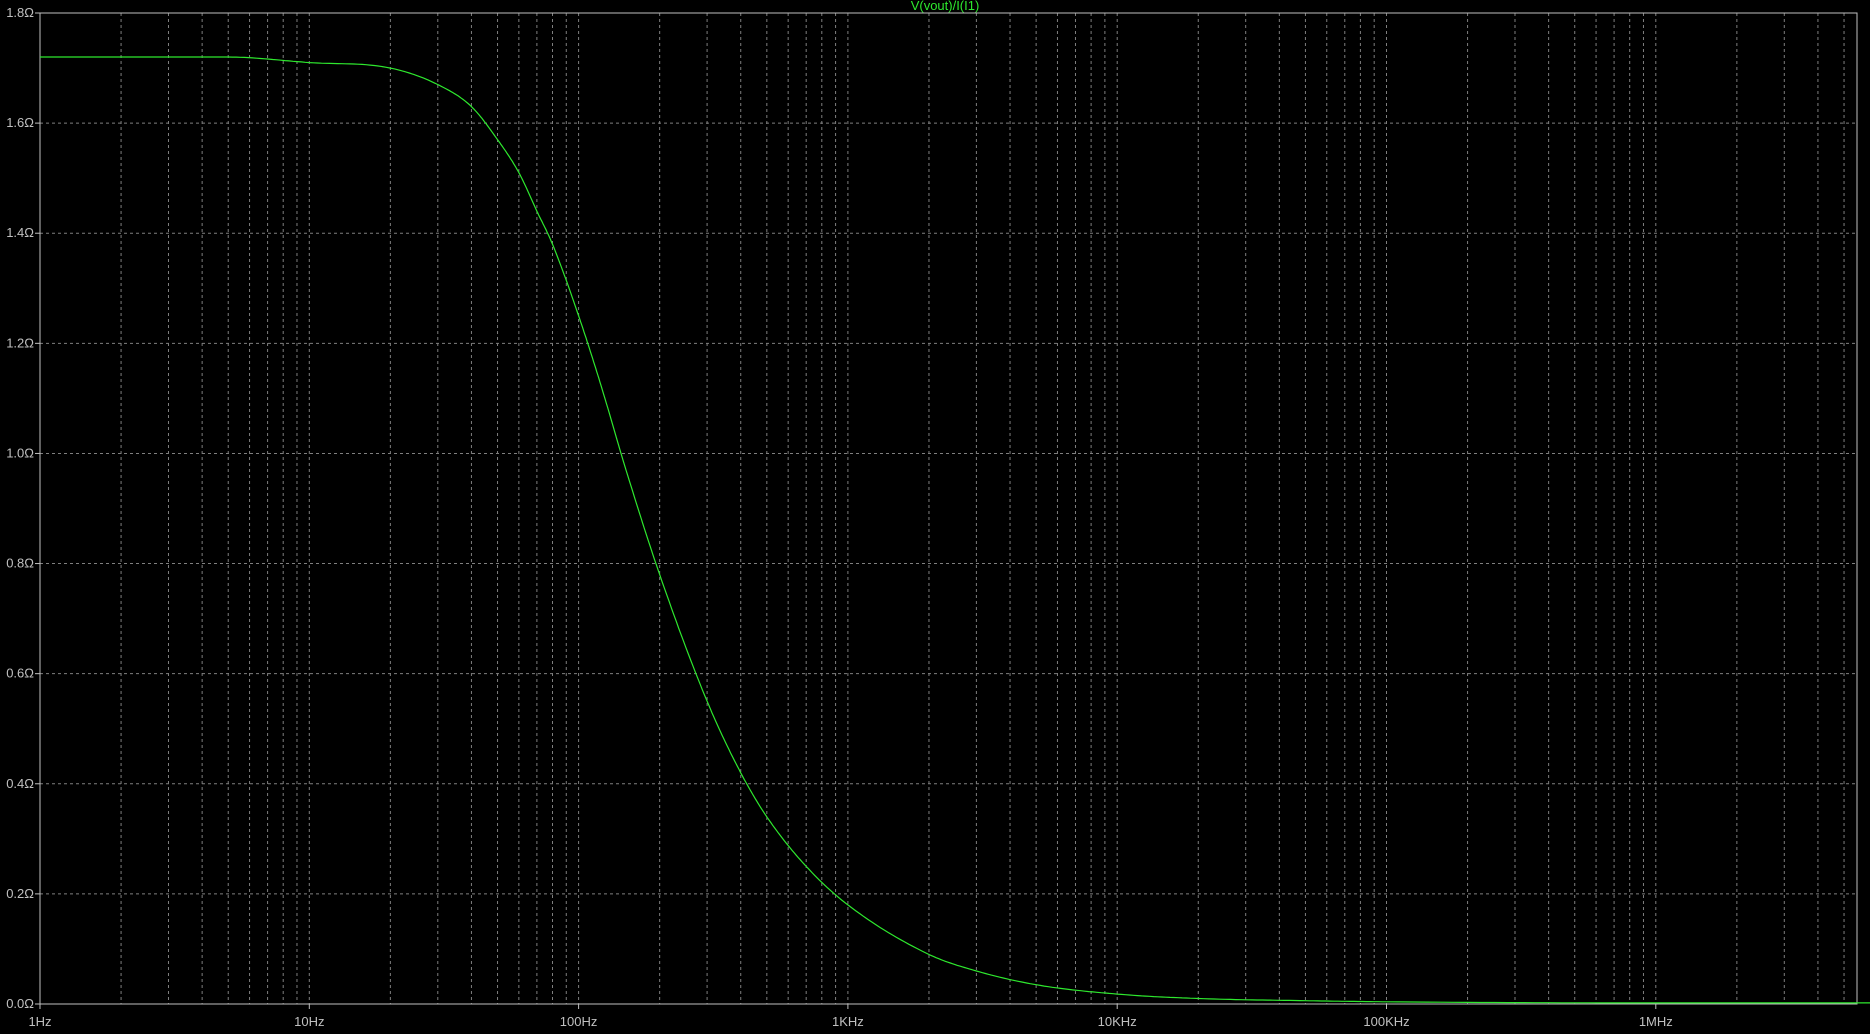 Image resolution: width=1870 pixels, height=1034 pixels. What do you see at coordinates (1656, 1021) in the screenshot?
I see `x-tick-label: 1MHz` at bounding box center [1656, 1021].